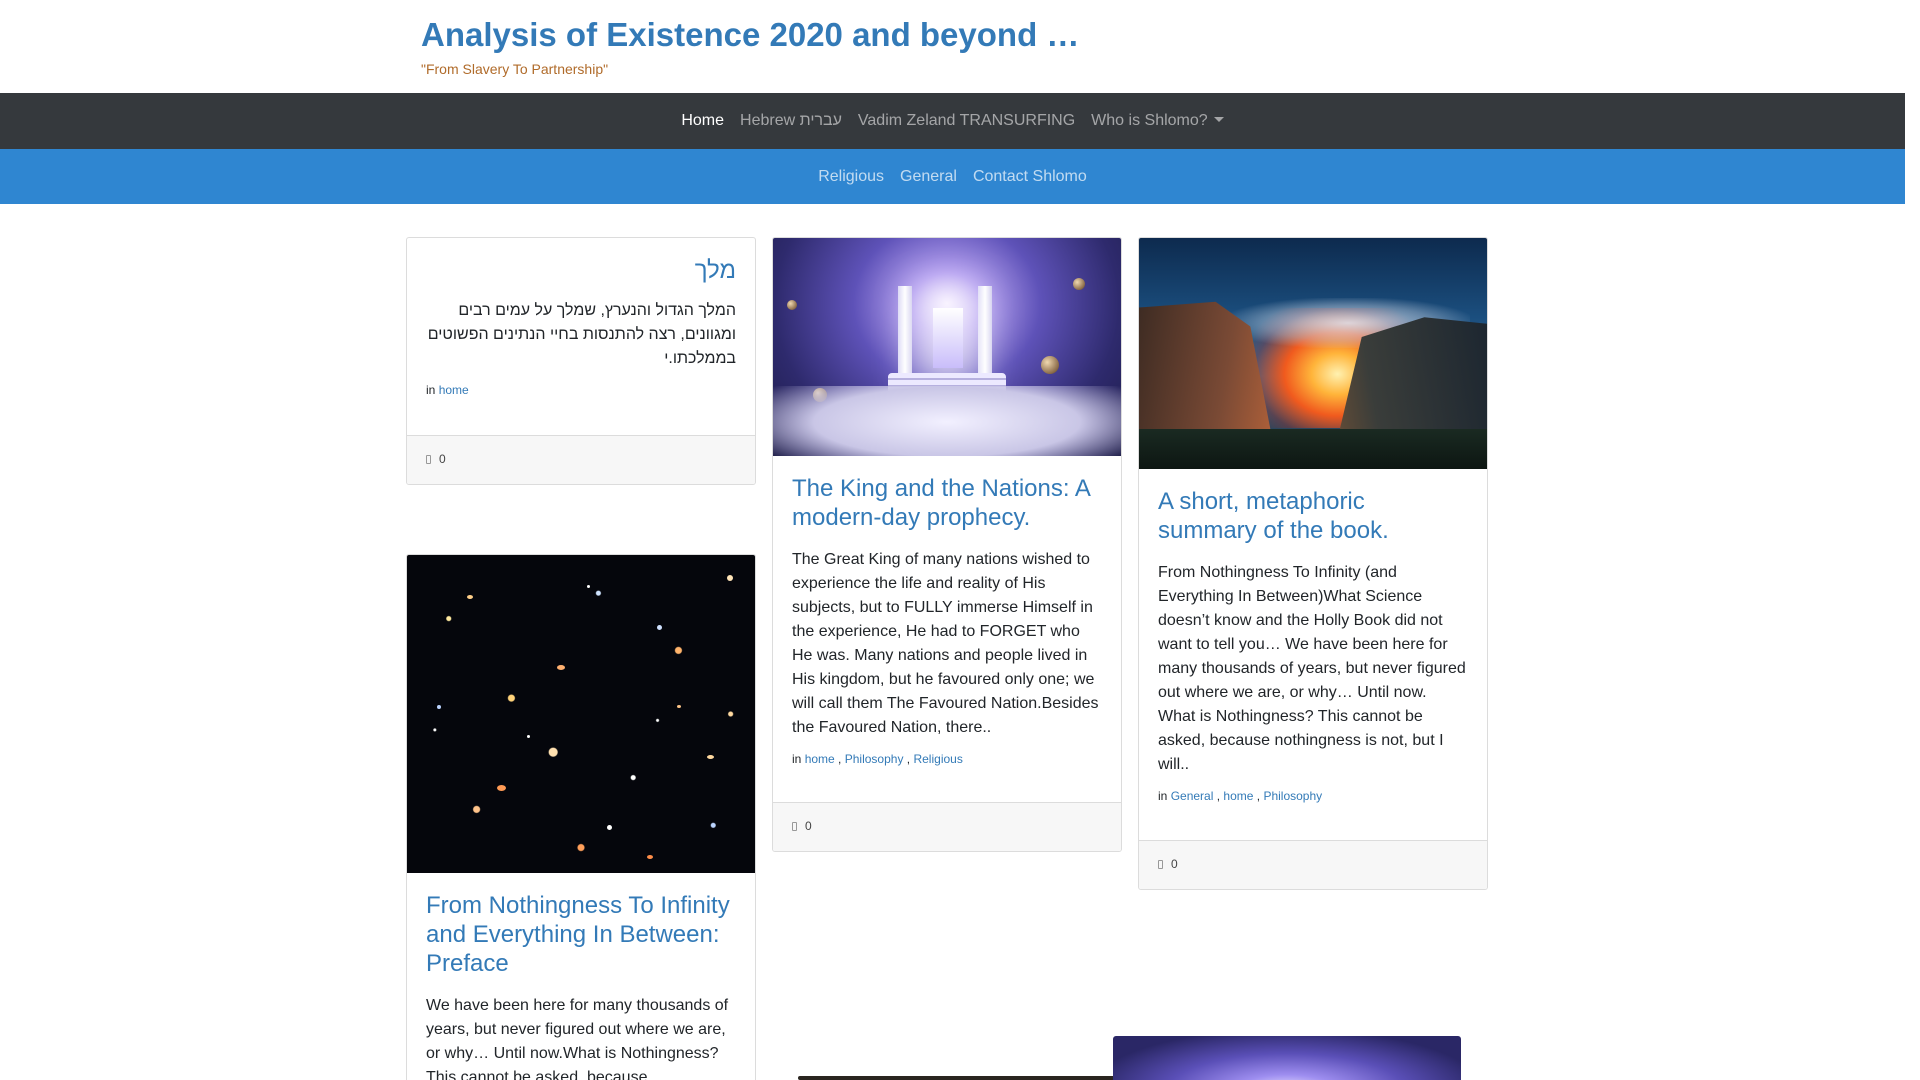 This screenshot has width=1920, height=1080. I want to click on nav-general: General, so click(928, 177).